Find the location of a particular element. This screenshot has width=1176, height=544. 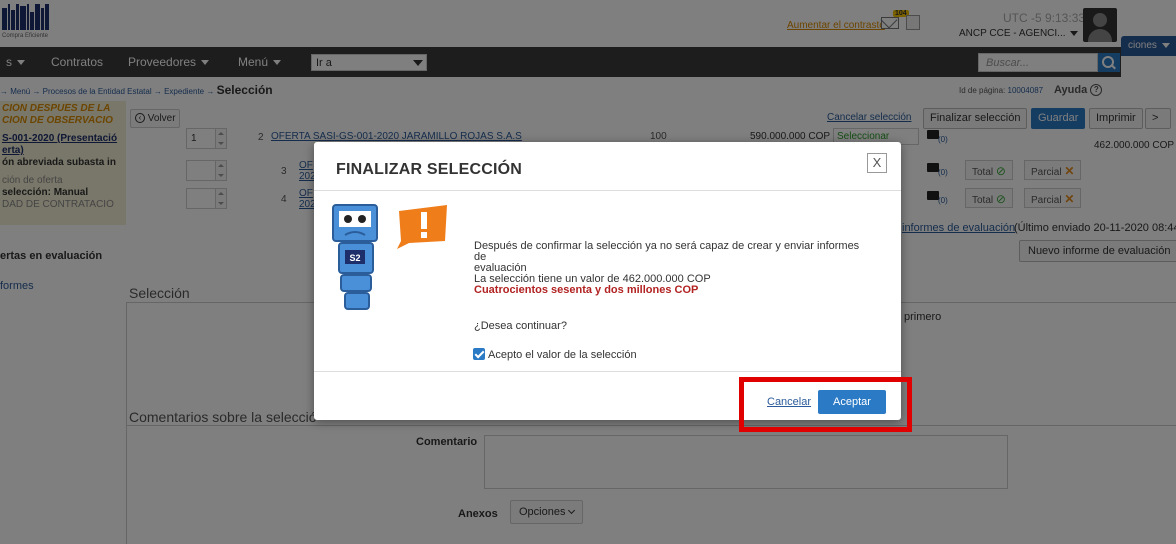

selection-value-words: Cuatrocientos sesenta y dos millones COP is located at coordinates (586, 290).